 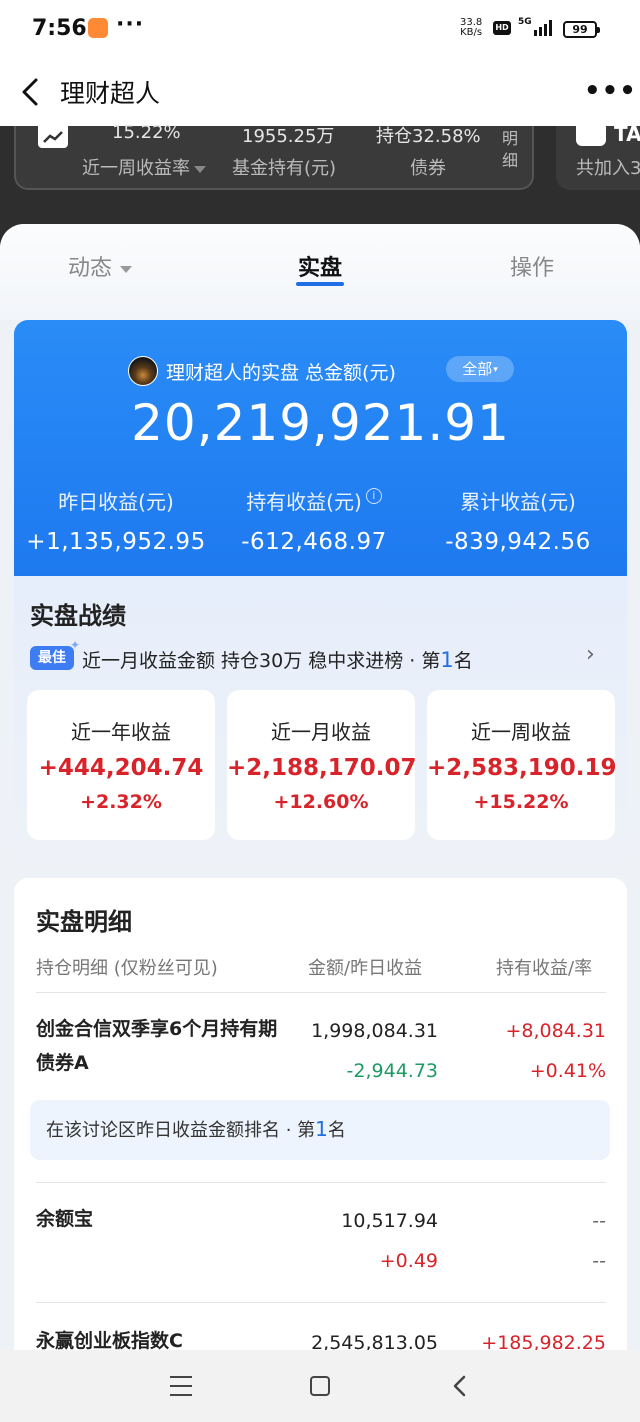 I want to click on hd-icon: HD, so click(x=502, y=28).